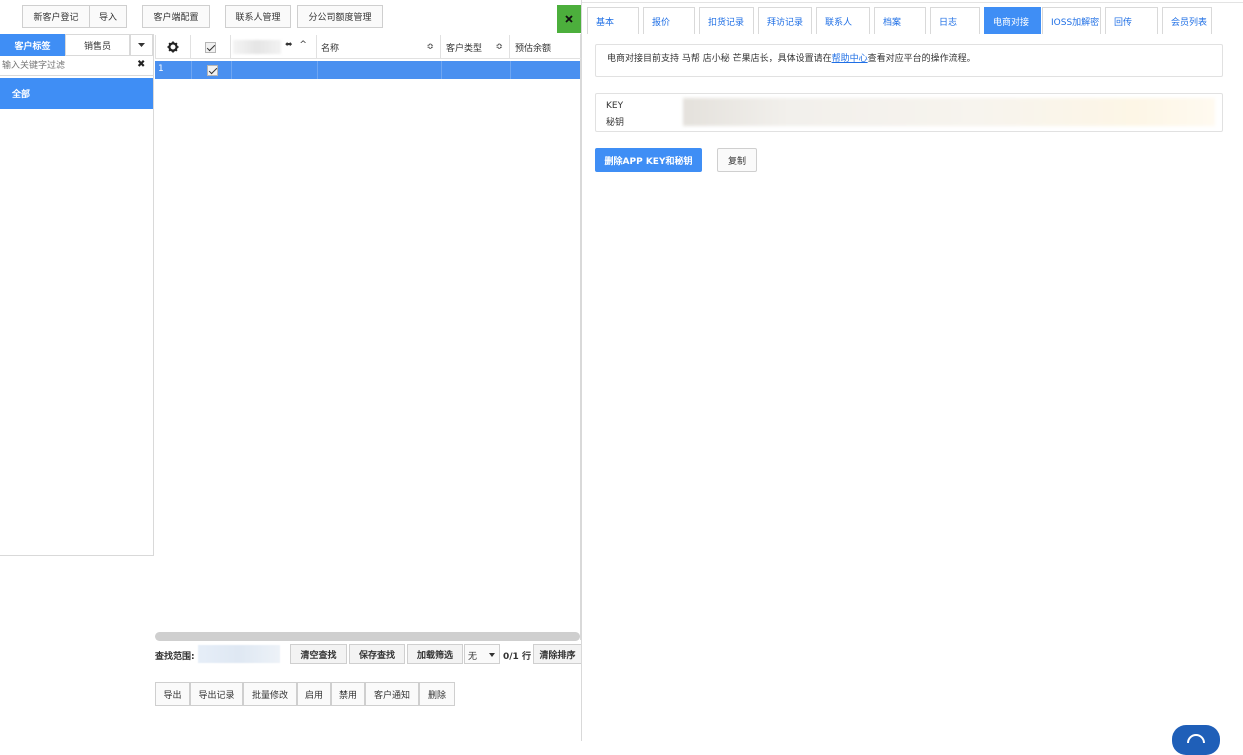  Describe the element at coordinates (297, 45) in the screenshot. I see `sort-indicator-icon: ⬌ ^` at that location.